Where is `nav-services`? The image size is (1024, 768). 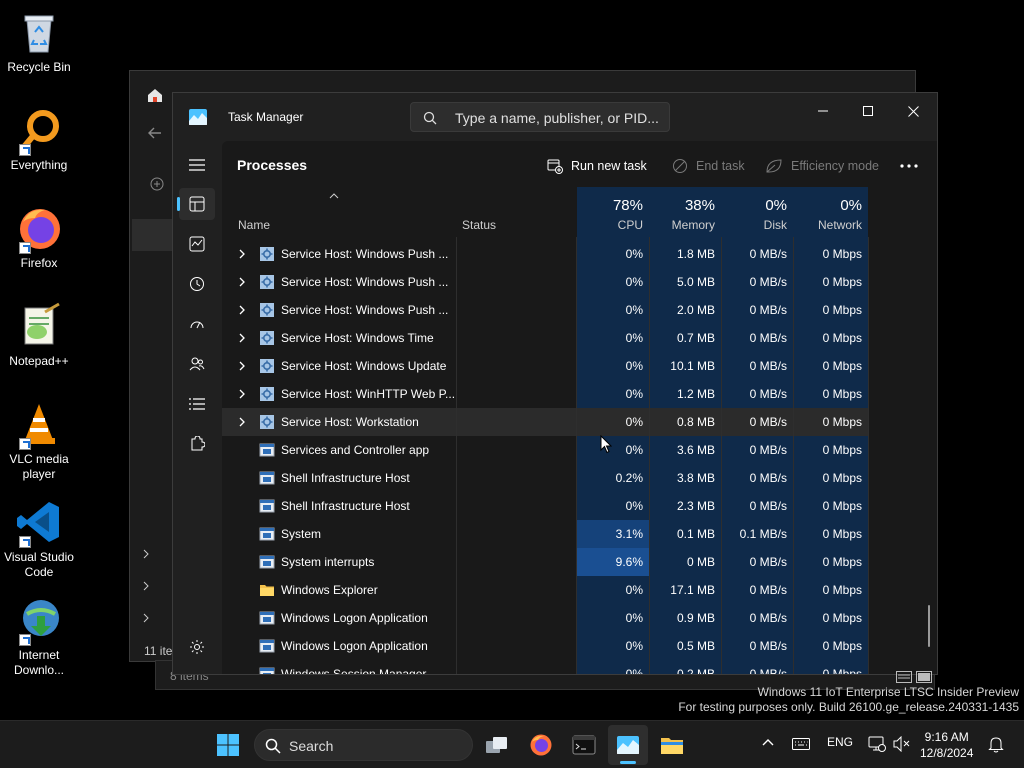 nav-services is located at coordinates (197, 444).